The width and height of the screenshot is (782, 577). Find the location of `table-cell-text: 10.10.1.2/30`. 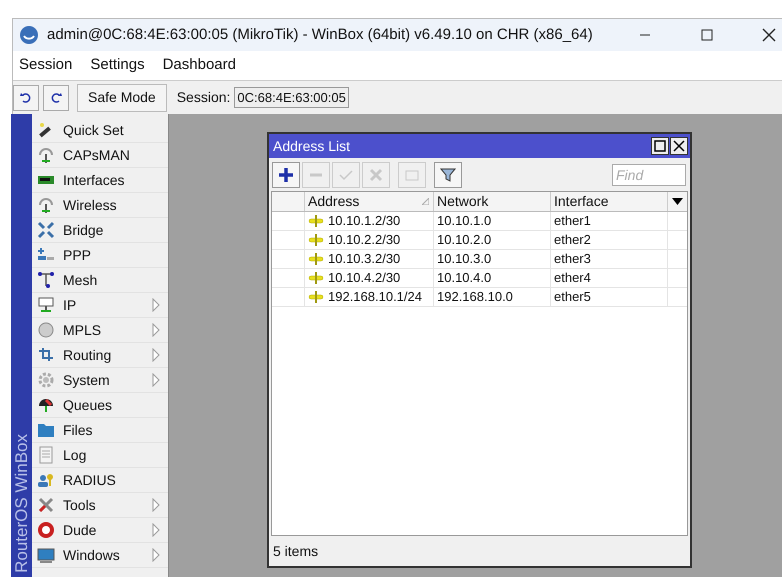

table-cell-text: 10.10.1.2/30 is located at coordinates (364, 221).